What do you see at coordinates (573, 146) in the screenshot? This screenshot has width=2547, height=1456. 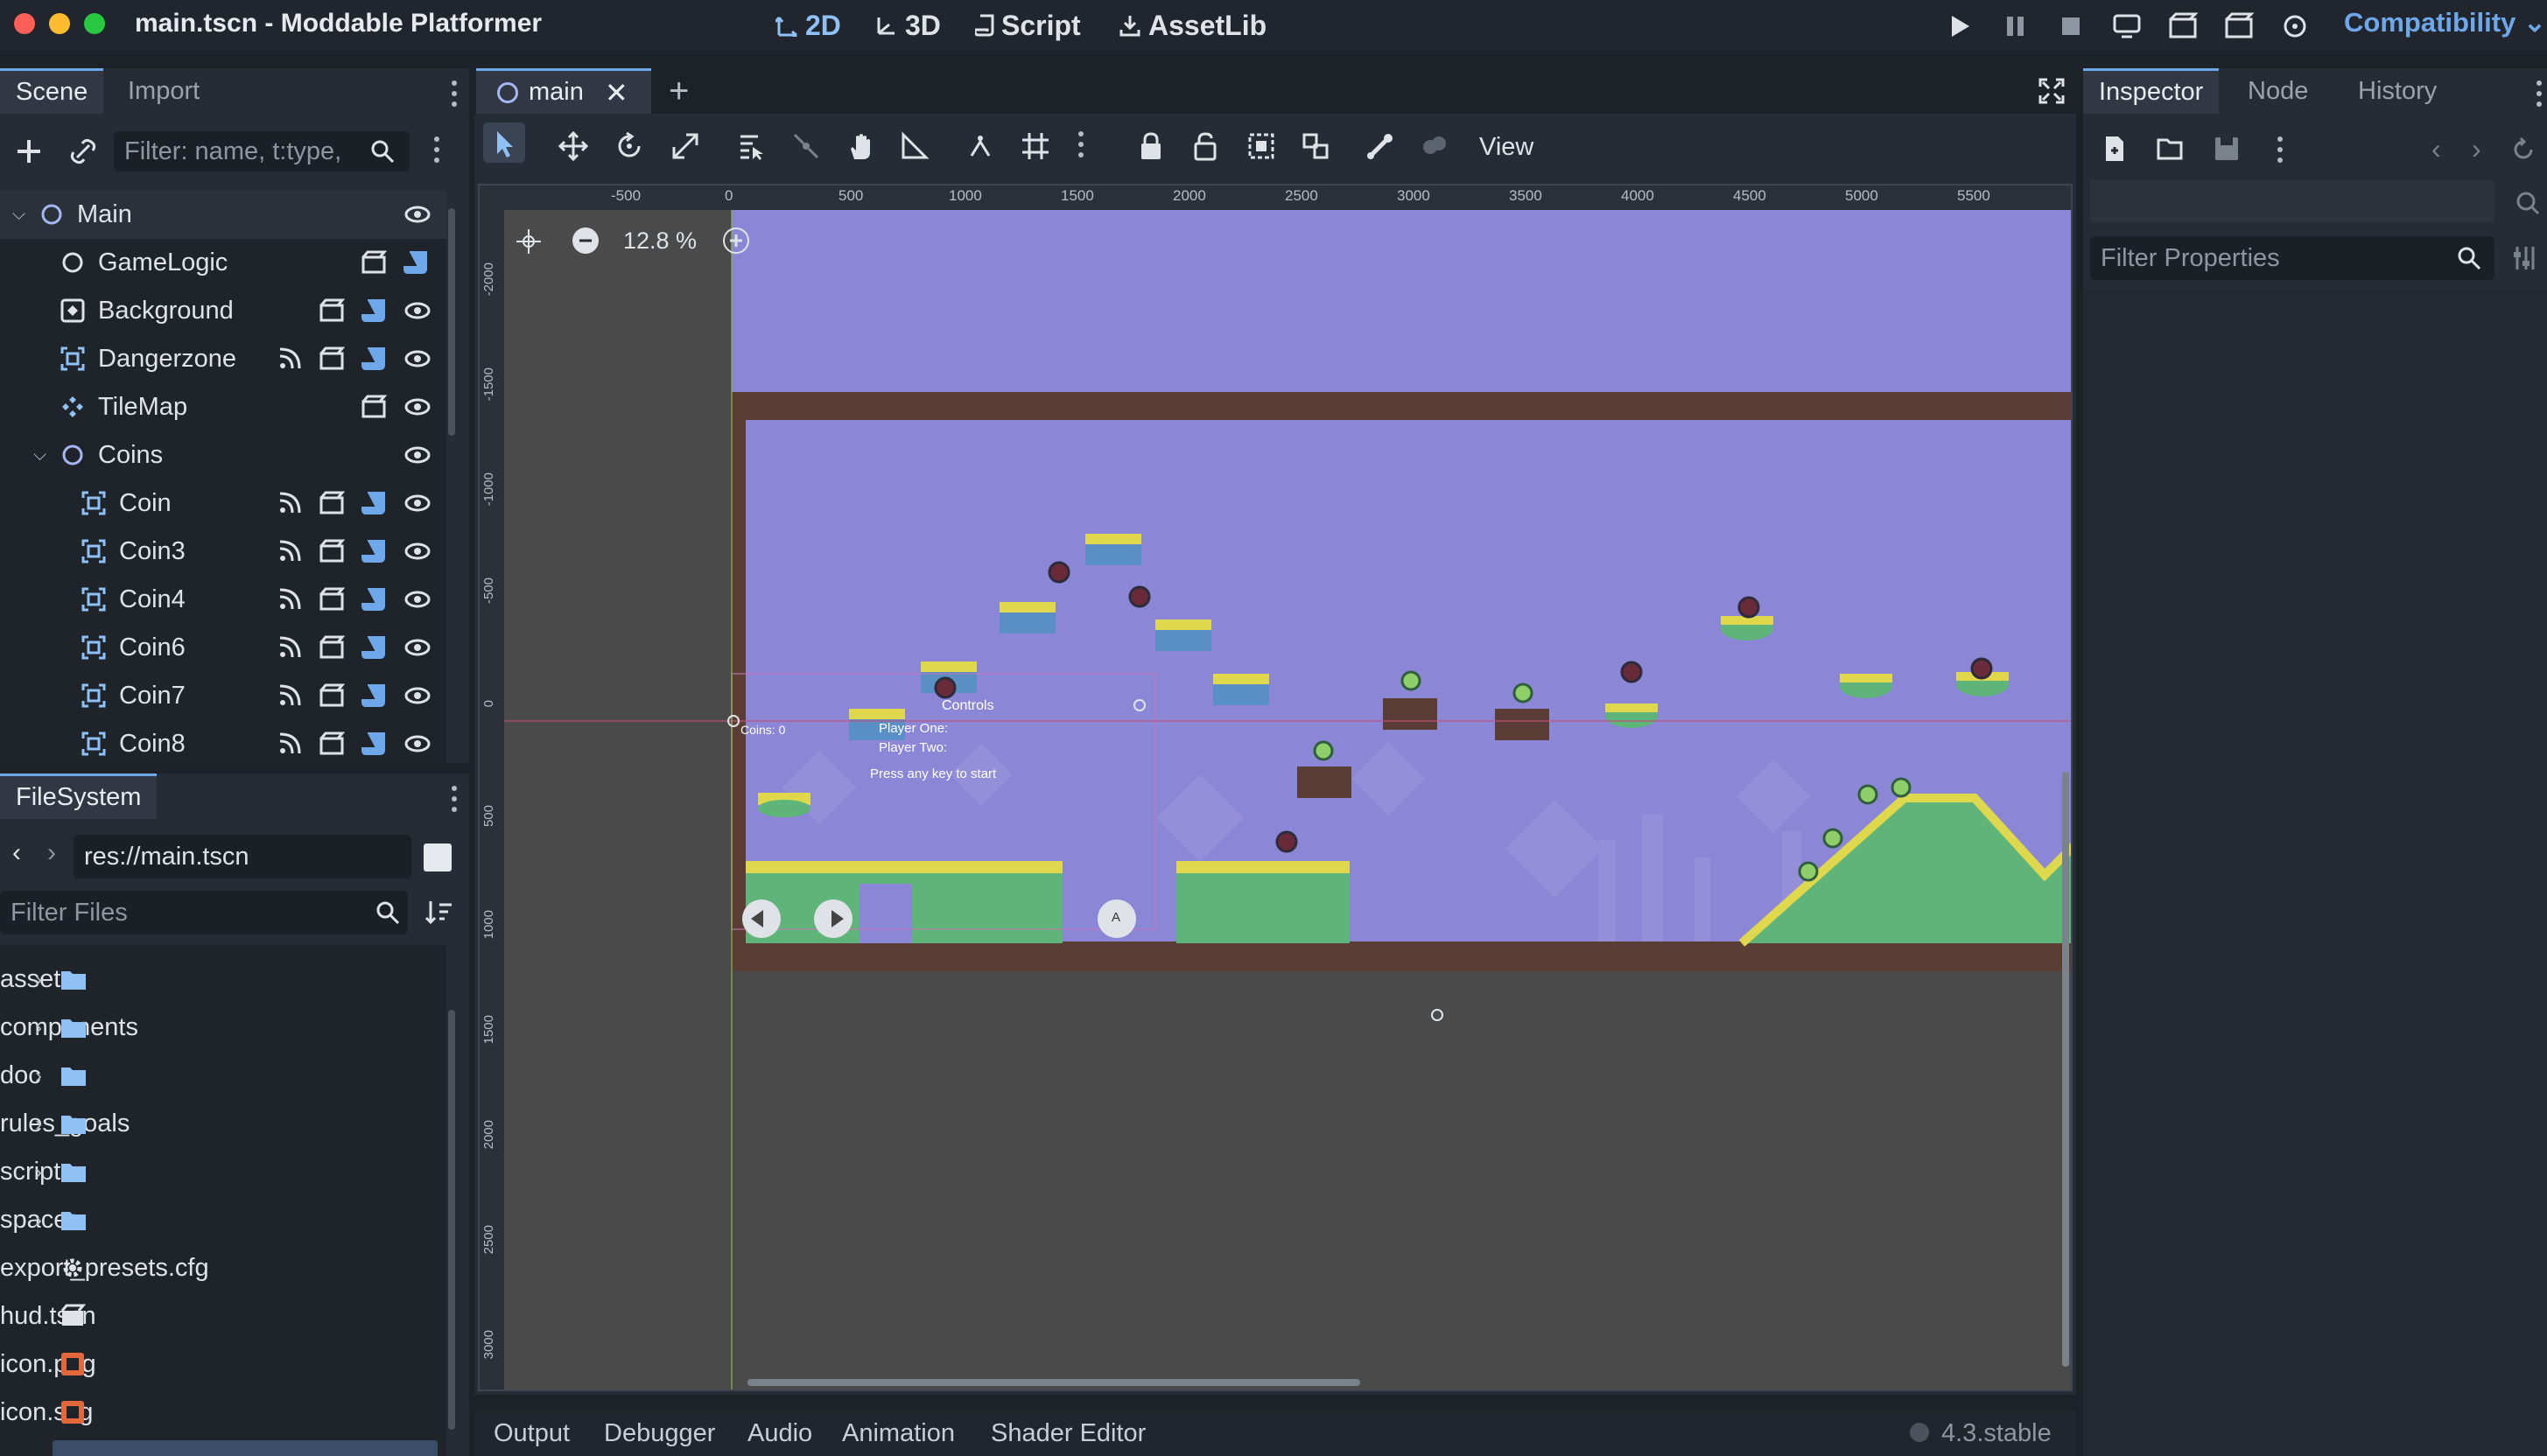 I see `move-mode-icon` at bounding box center [573, 146].